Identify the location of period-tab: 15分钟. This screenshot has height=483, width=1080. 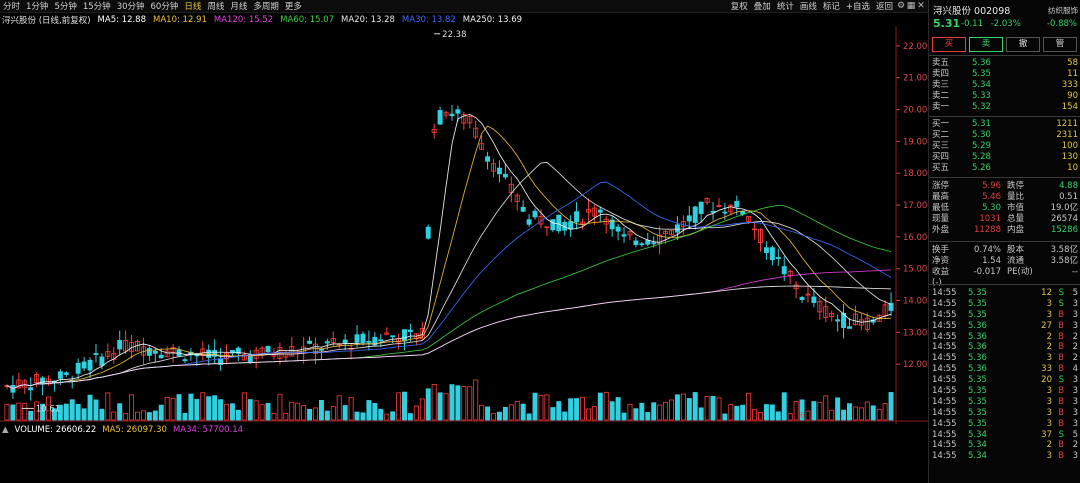
(97, 6).